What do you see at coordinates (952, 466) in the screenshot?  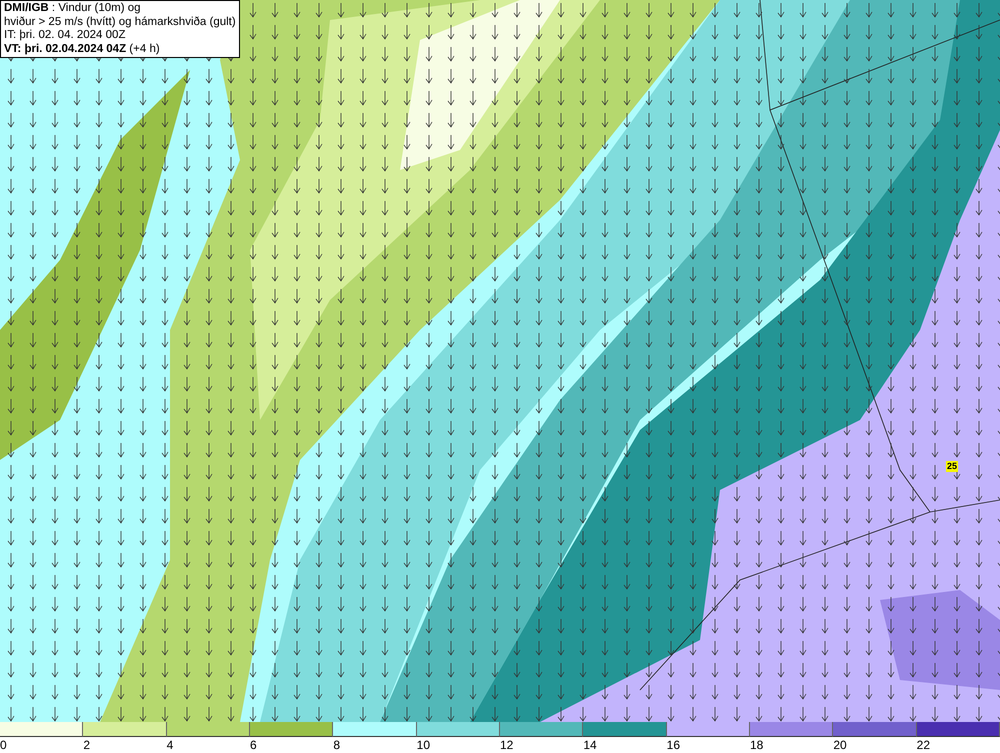 I see `gust-label: 25` at bounding box center [952, 466].